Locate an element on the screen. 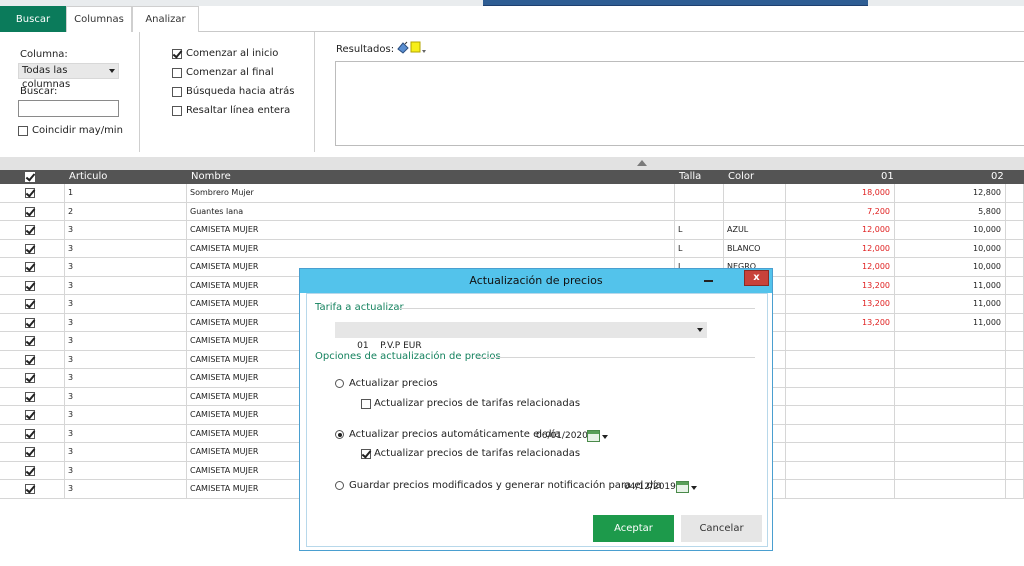  cell-articulo: 1 is located at coordinates (126, 193).